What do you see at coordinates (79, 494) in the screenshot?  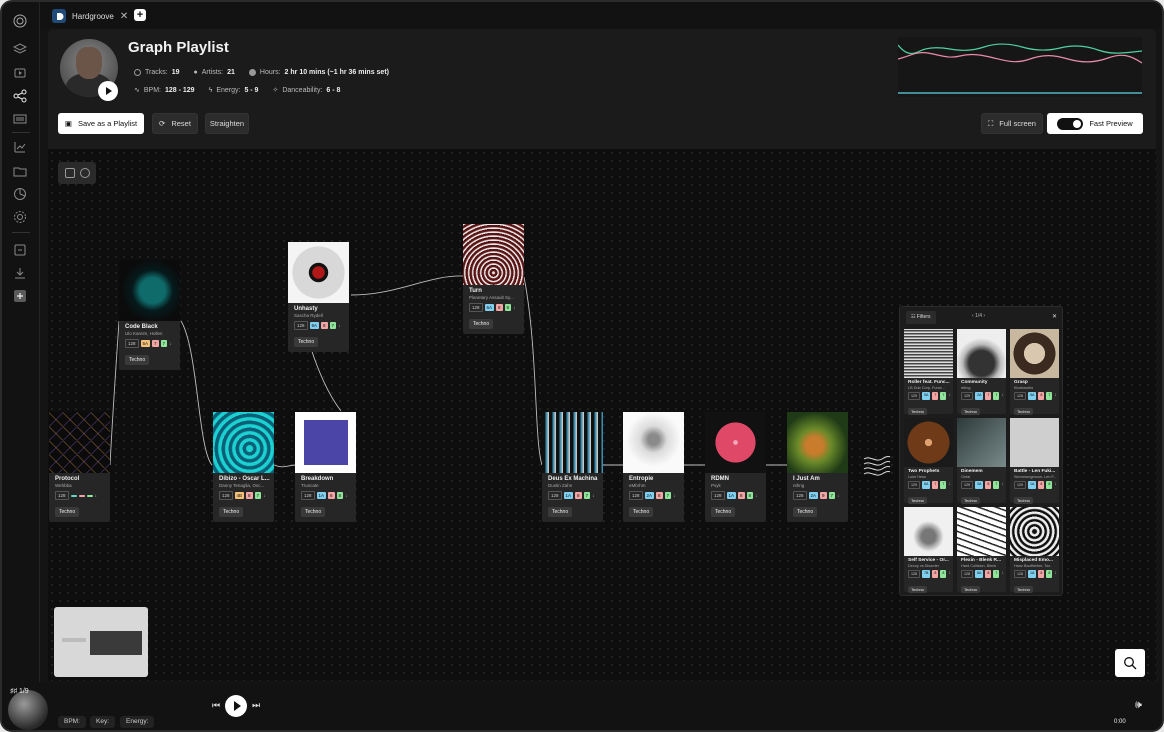 I see `track-meta: 128 ↓` at bounding box center [79, 494].